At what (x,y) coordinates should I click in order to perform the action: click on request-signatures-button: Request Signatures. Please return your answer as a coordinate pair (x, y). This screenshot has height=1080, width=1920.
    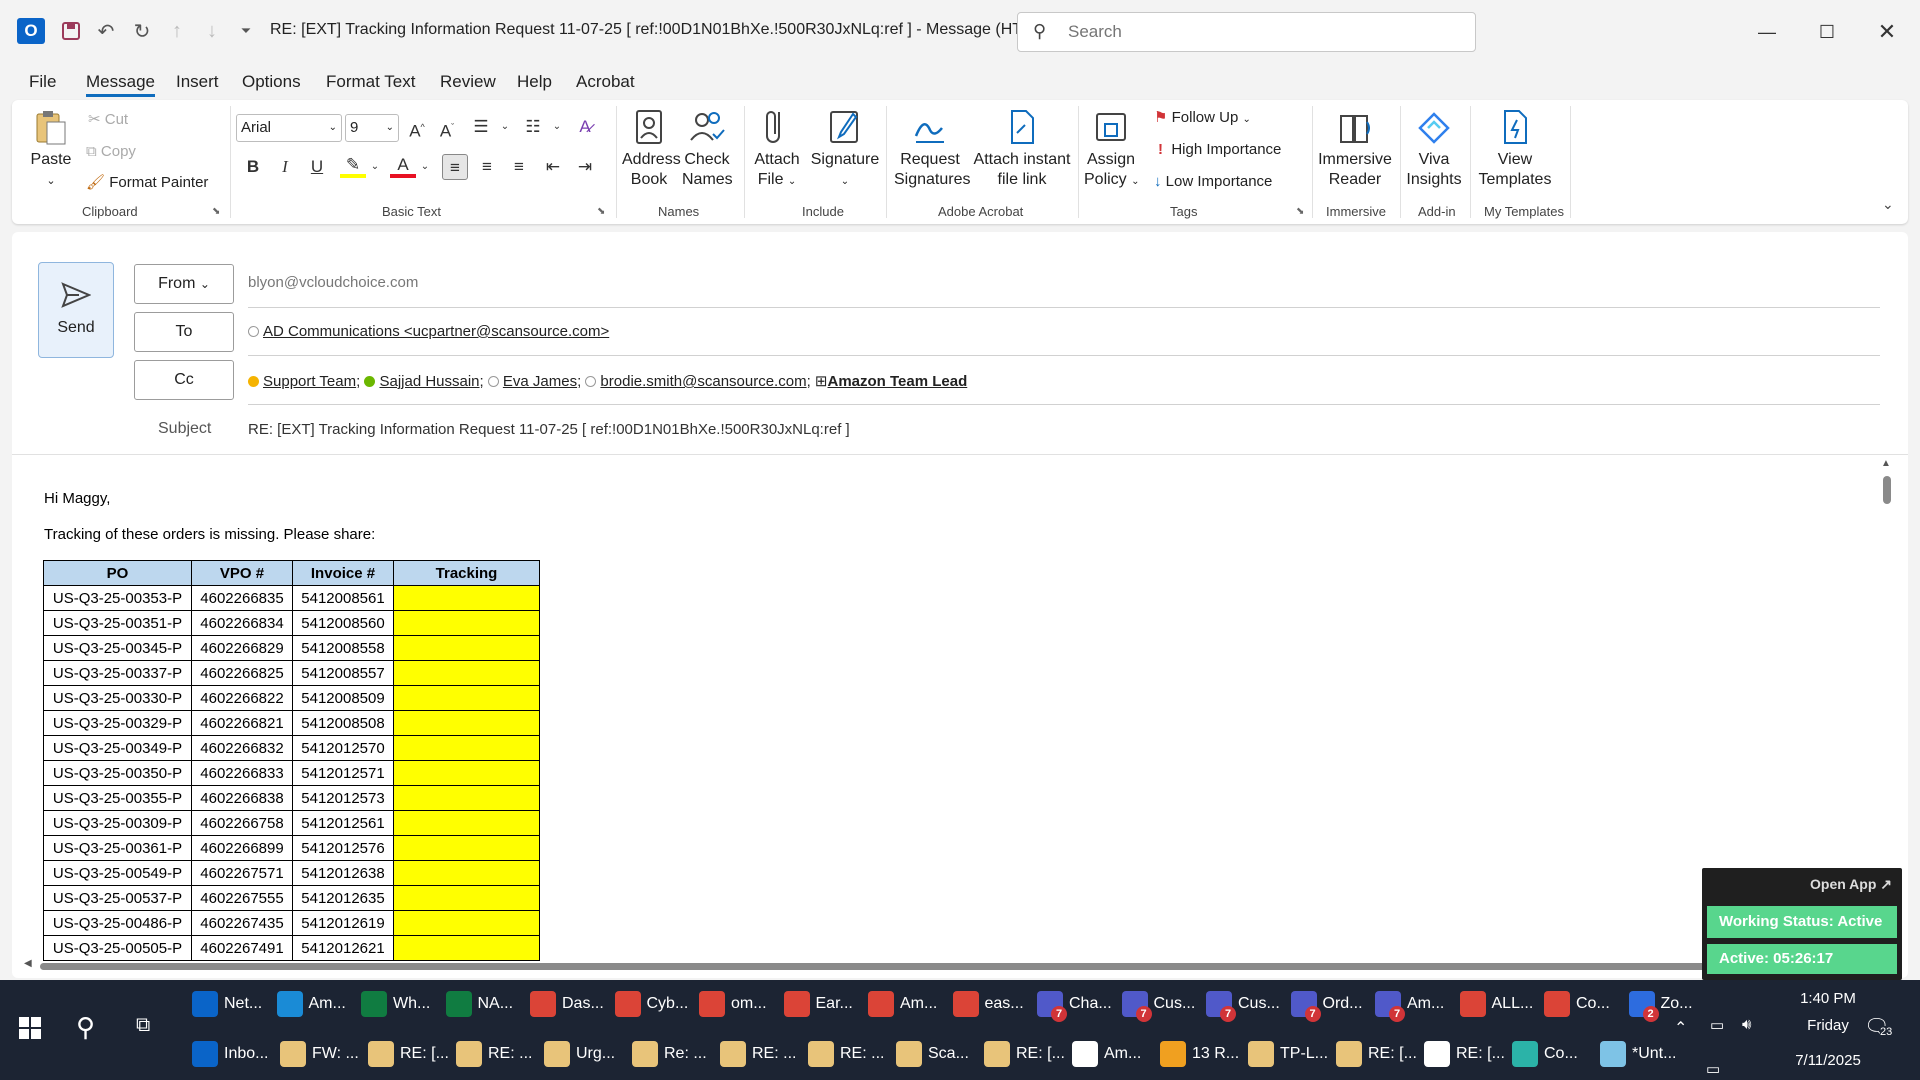
    Looking at the image, I should click on (932, 149).